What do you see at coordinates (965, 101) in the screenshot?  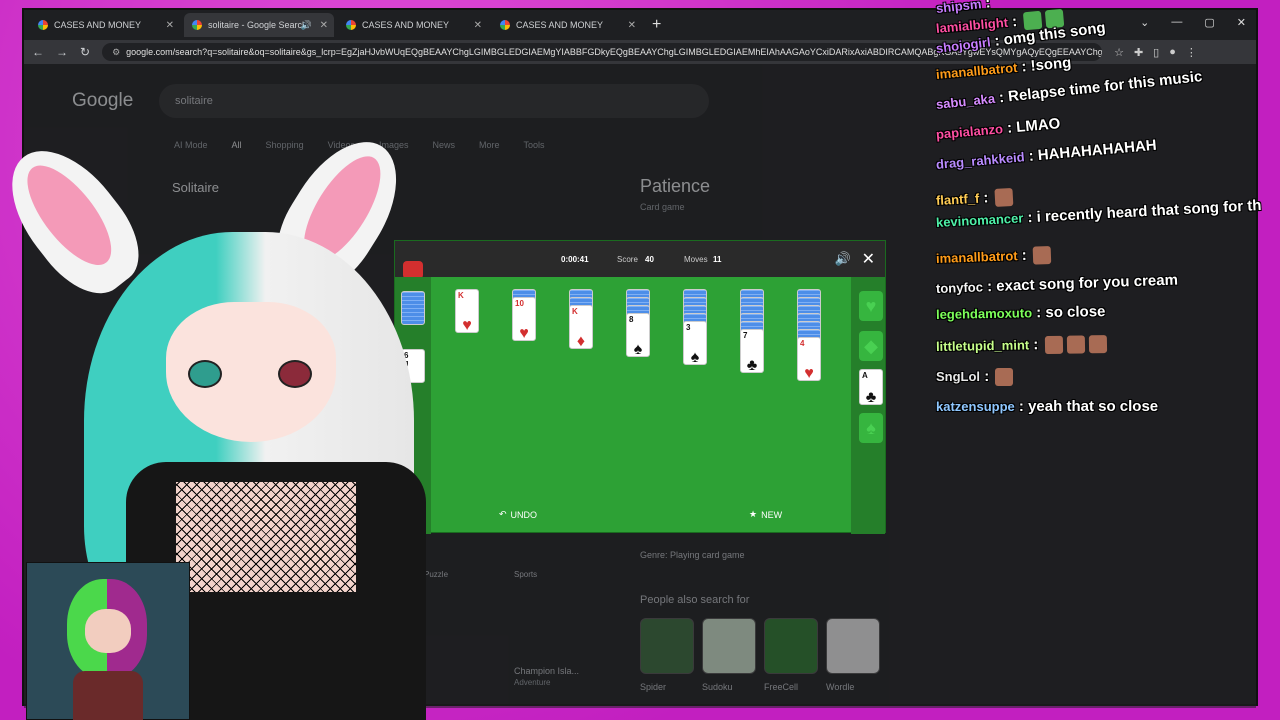 I see `chat-username: sabu_aka` at bounding box center [965, 101].